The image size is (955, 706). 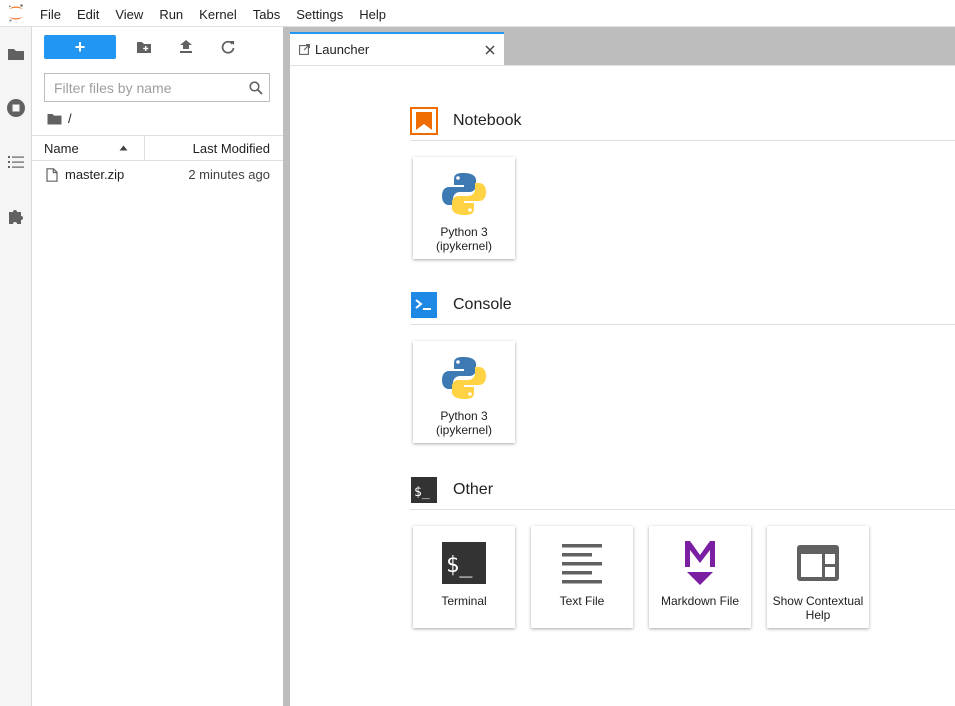 I want to click on notebook-icon, so click(x=424, y=120).